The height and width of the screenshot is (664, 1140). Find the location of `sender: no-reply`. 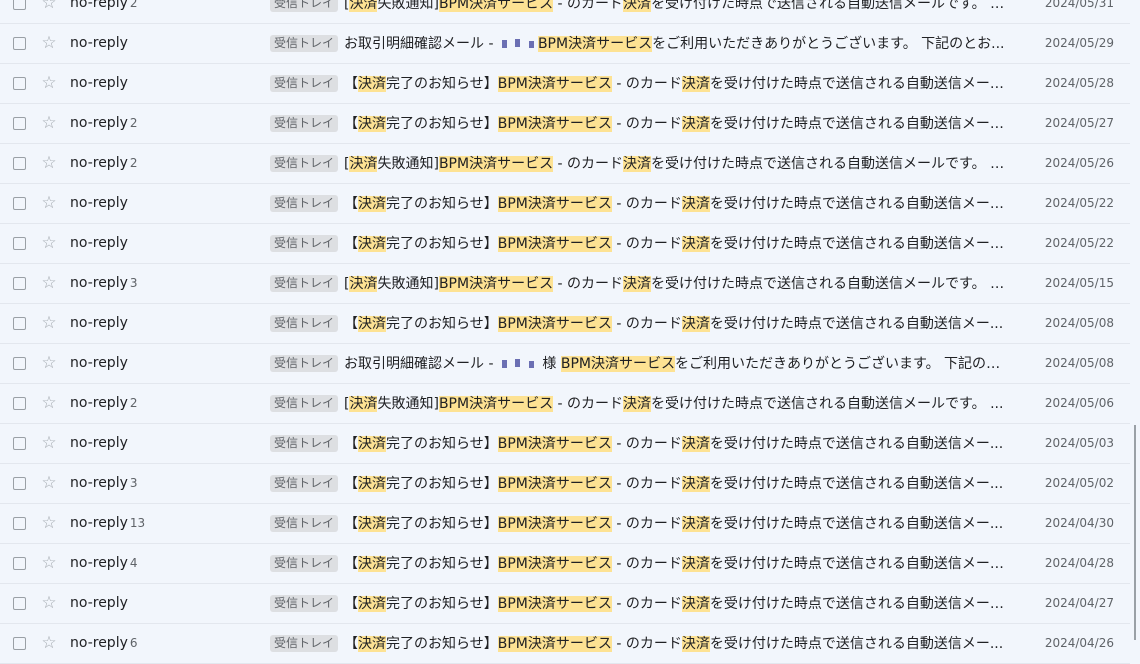

sender: no-reply is located at coordinates (99, 83).